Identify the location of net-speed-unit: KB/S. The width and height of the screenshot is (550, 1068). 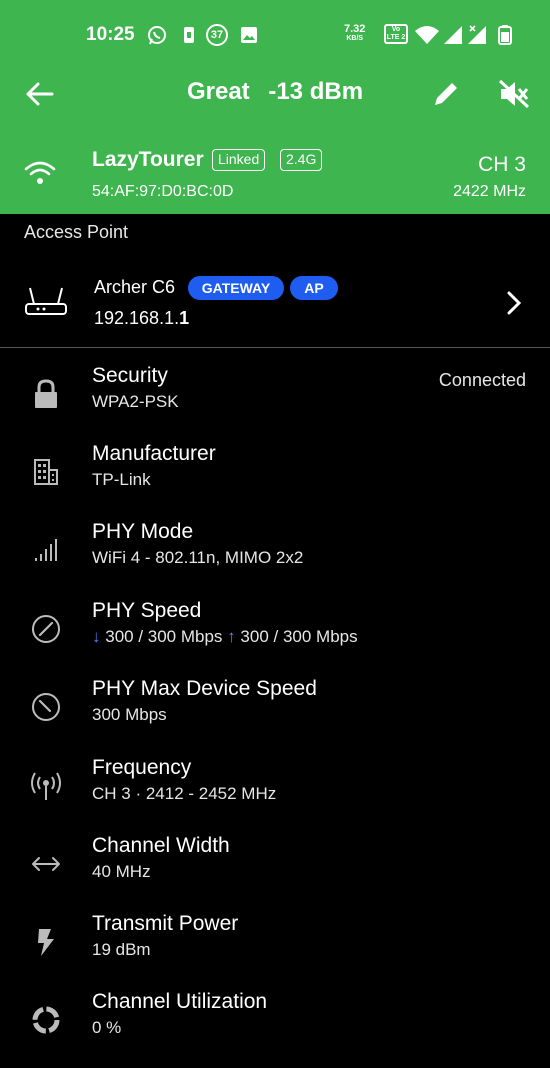
(355, 38).